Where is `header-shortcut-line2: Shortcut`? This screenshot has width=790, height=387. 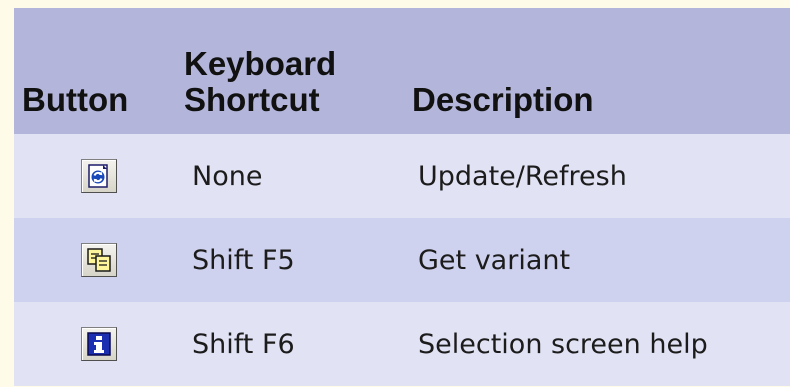
header-shortcut-line2: Shortcut is located at coordinates (252, 99).